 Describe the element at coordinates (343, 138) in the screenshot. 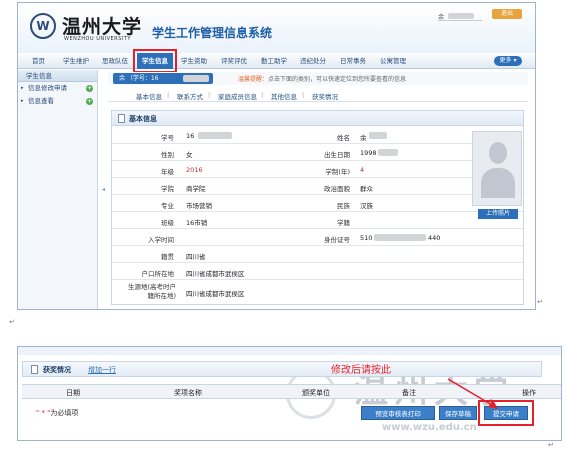

I see `name-label: 姓名` at that location.